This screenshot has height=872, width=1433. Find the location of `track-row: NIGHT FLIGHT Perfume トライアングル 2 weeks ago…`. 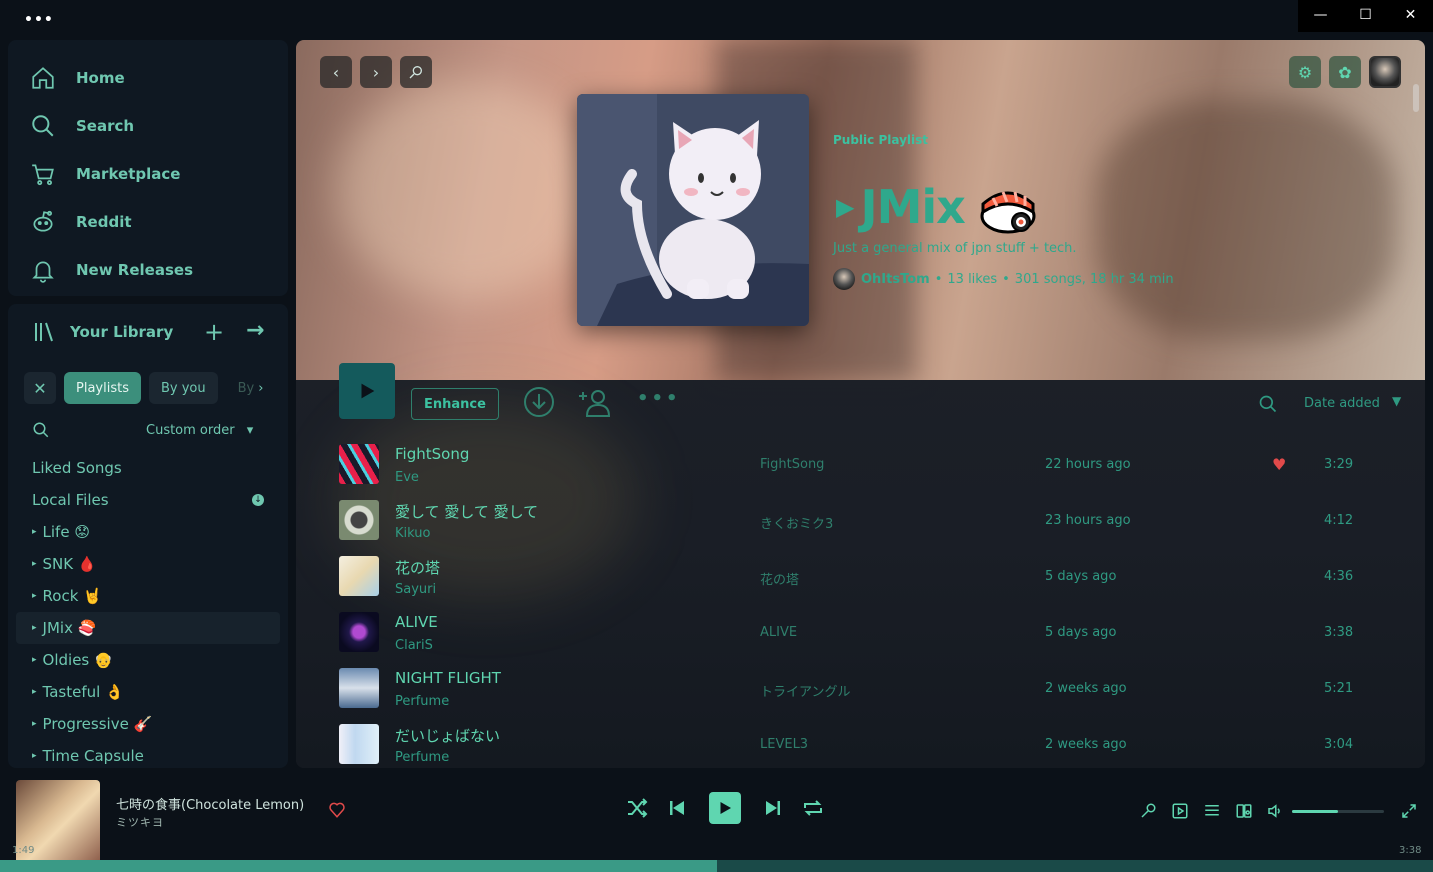

track-row: NIGHT FLIGHT Perfume トライアングル 2 weeks ago… is located at coordinates (860, 688).